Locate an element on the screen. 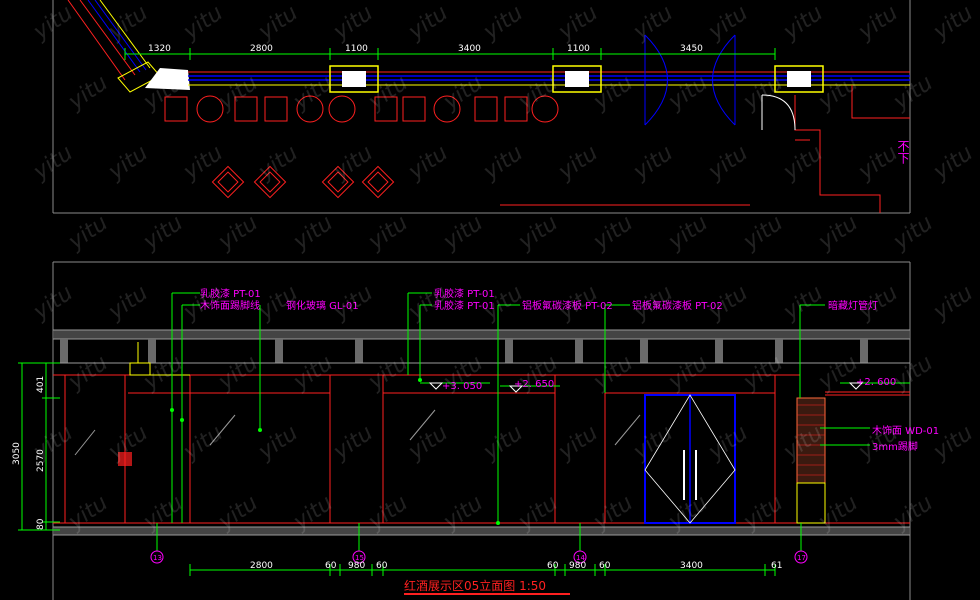 This screenshot has height=600, width=980. bdim-7: 60 is located at coordinates (605, 566).